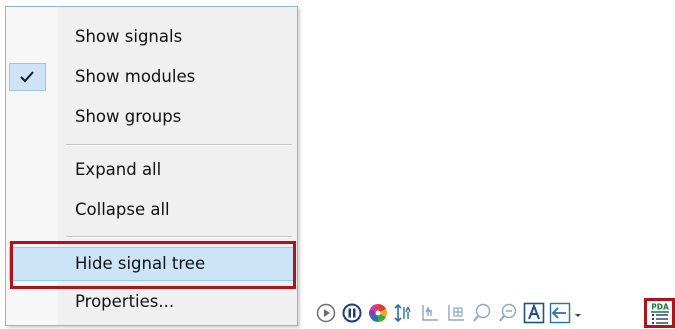 The image size is (675, 329). What do you see at coordinates (456, 313) in the screenshot?
I see `zoom-fit-icon` at bounding box center [456, 313].